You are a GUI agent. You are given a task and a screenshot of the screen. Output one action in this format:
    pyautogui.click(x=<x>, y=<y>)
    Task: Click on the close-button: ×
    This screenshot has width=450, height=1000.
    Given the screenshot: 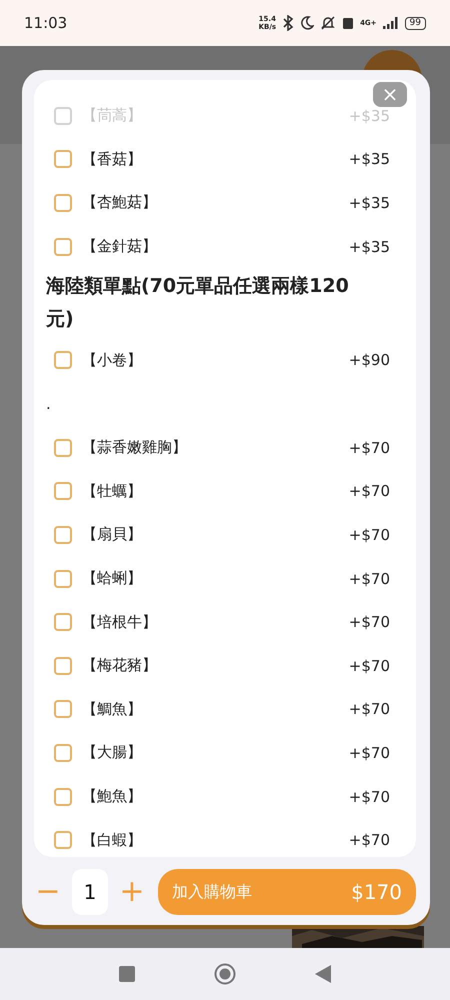 What is the action you would take?
    pyautogui.click(x=390, y=94)
    